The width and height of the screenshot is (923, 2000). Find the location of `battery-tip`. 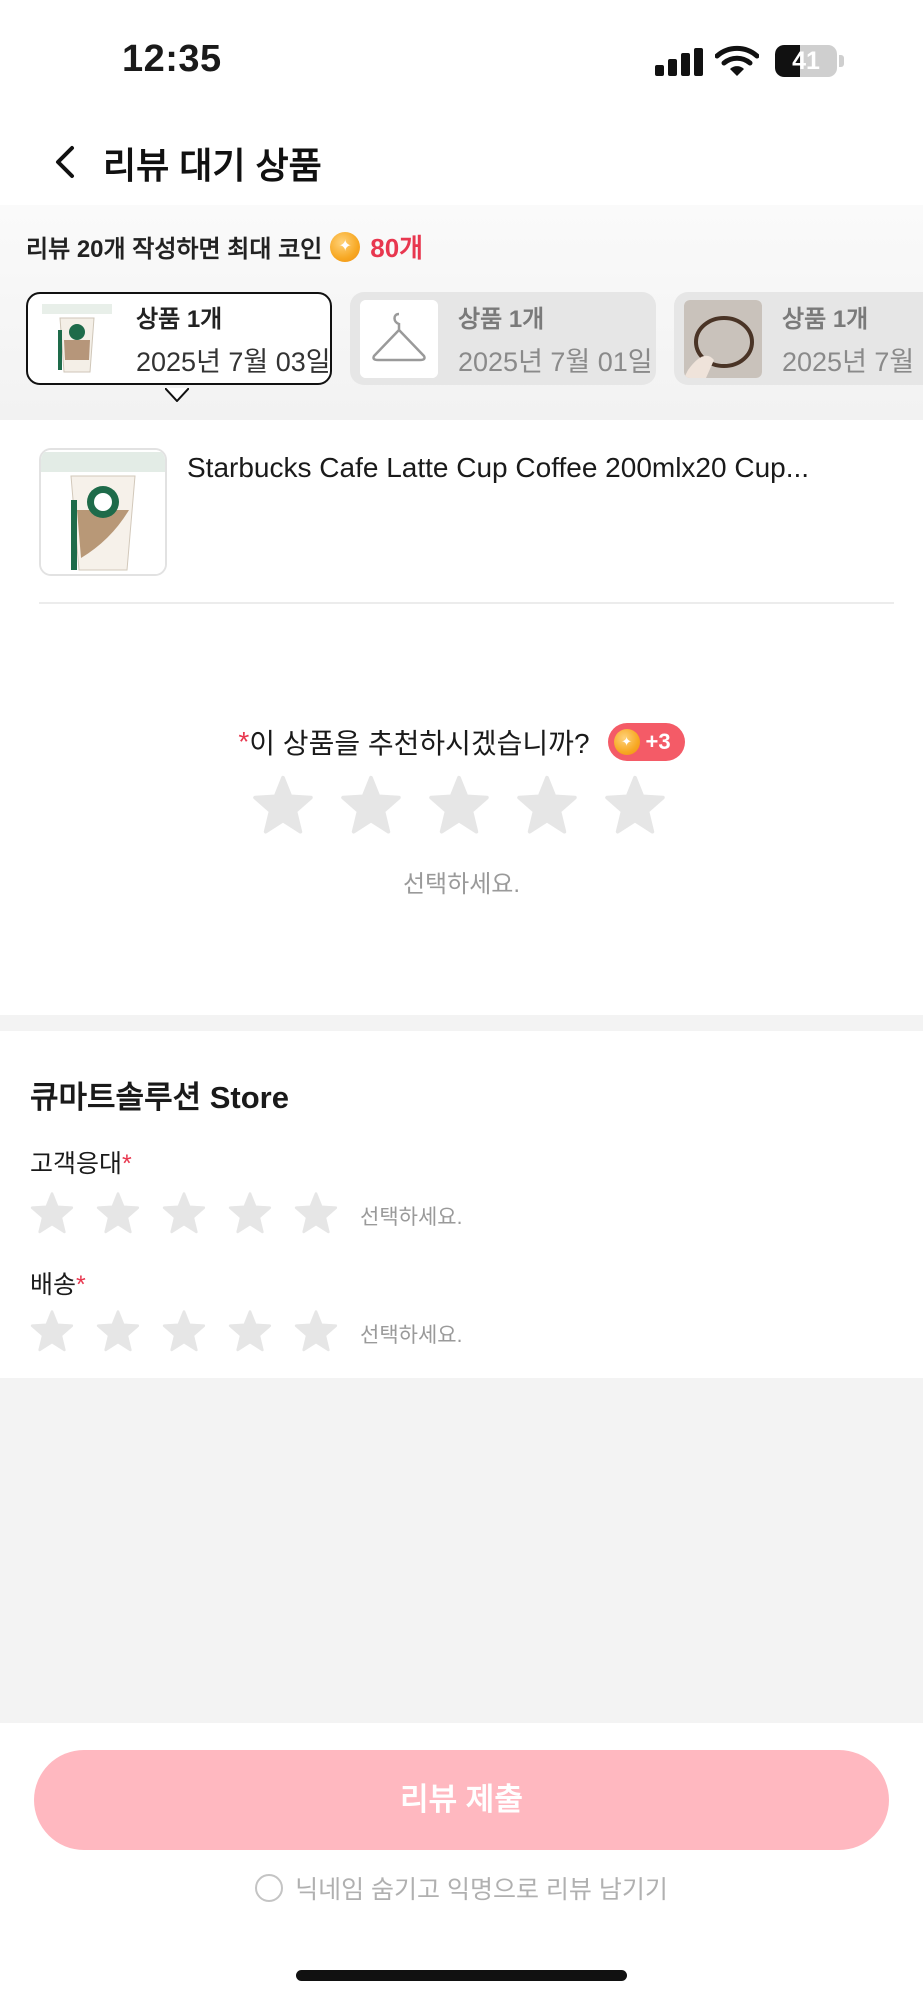

battery-tip is located at coordinates (841, 61).